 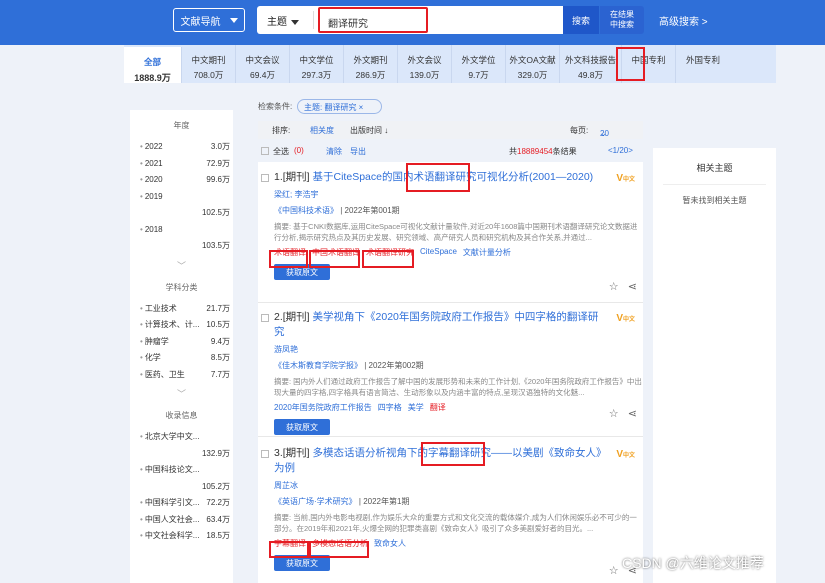 I want to click on item-value: 63.4万, so click(x=218, y=519).